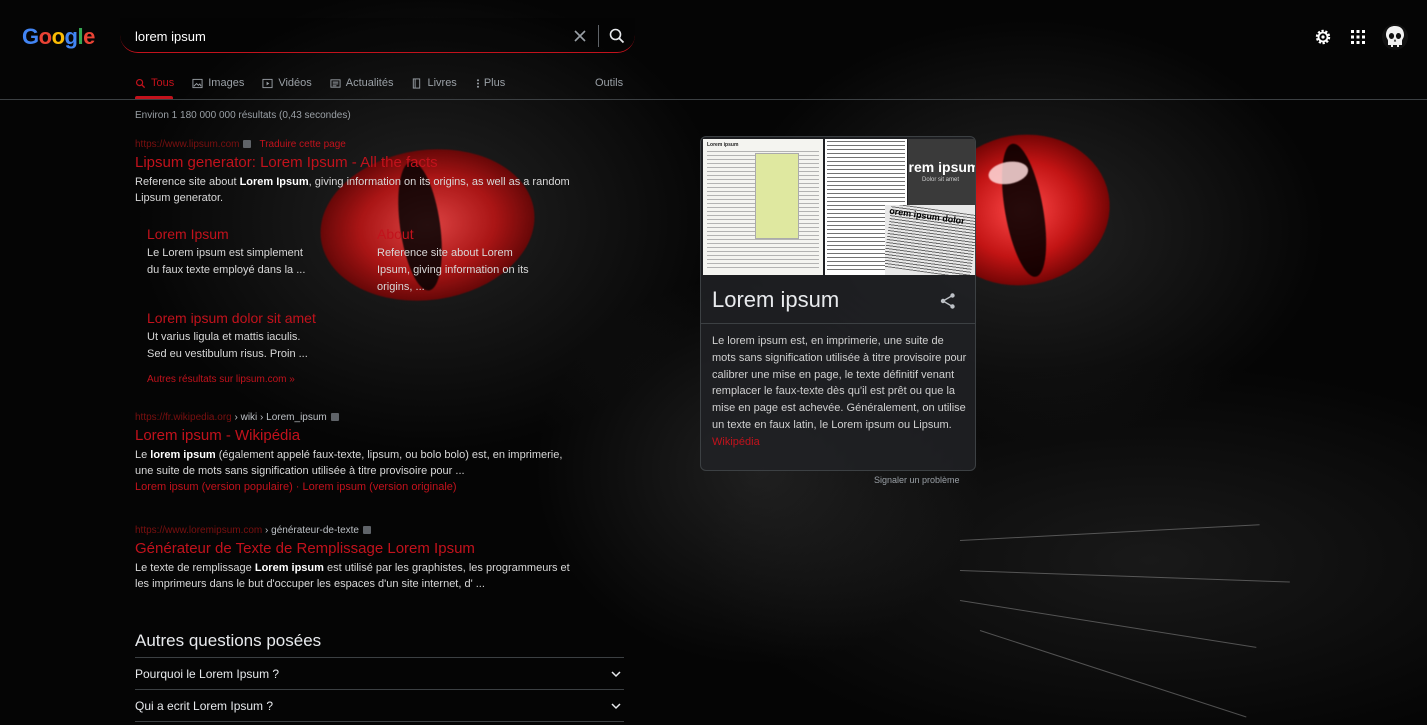 The image size is (1427, 725). Describe the element at coordinates (763, 207) in the screenshot. I see `kp-image: Lorem ipsum` at that location.